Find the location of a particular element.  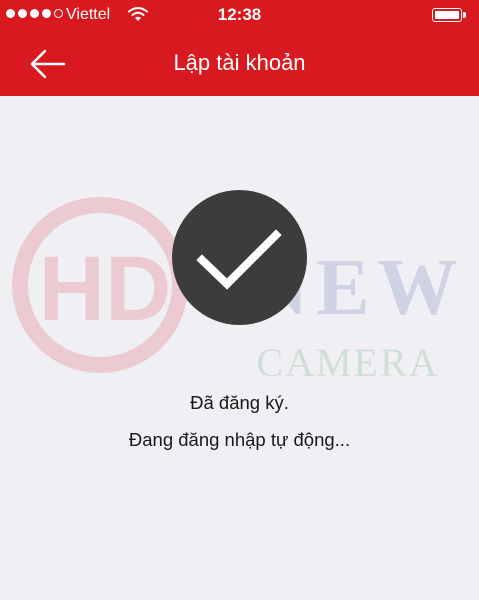

checkmark-icon is located at coordinates (239, 259).